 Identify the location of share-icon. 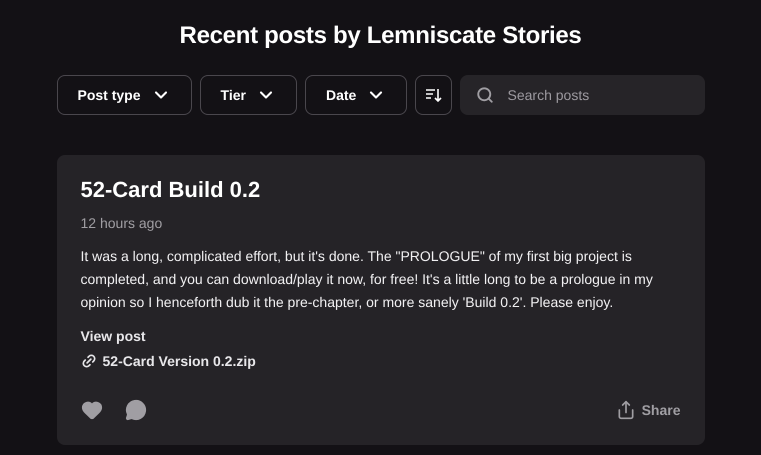
(626, 410).